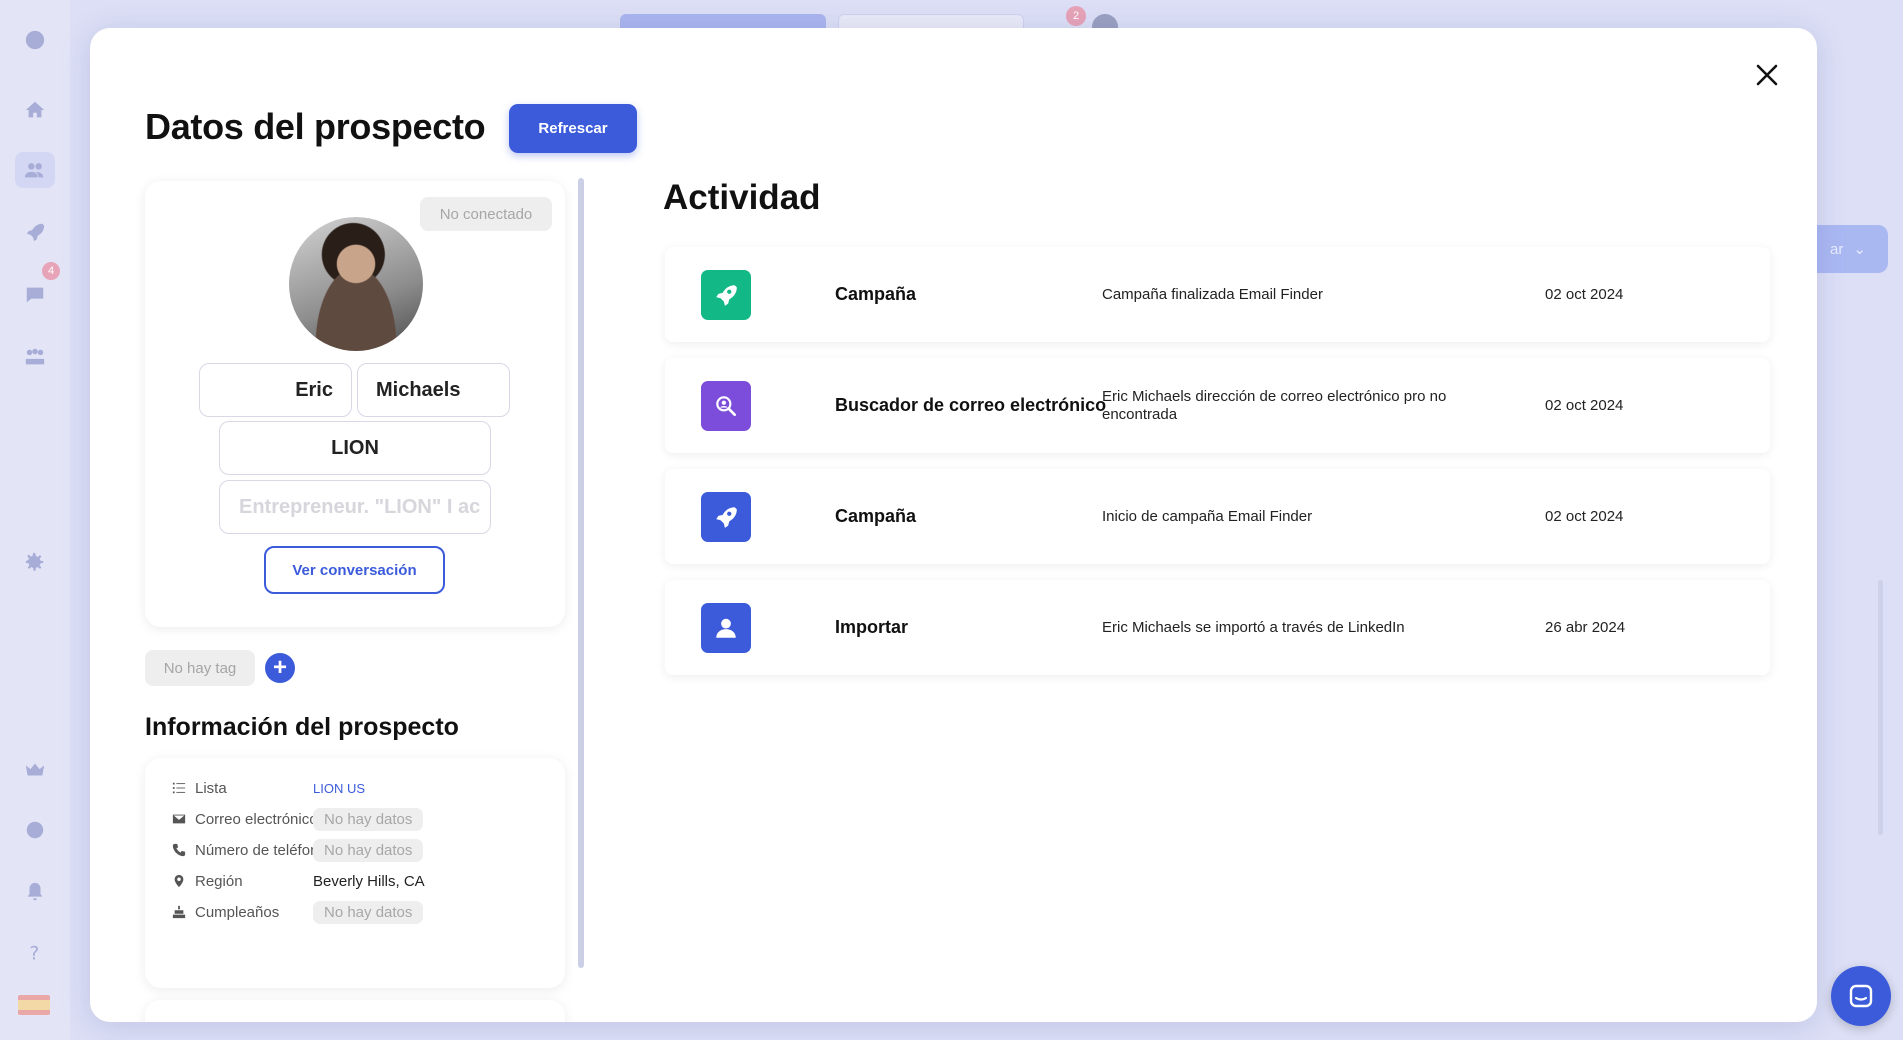 This screenshot has width=1903, height=1040. I want to click on activity-type: Buscador de correo electrónico, so click(971, 405).